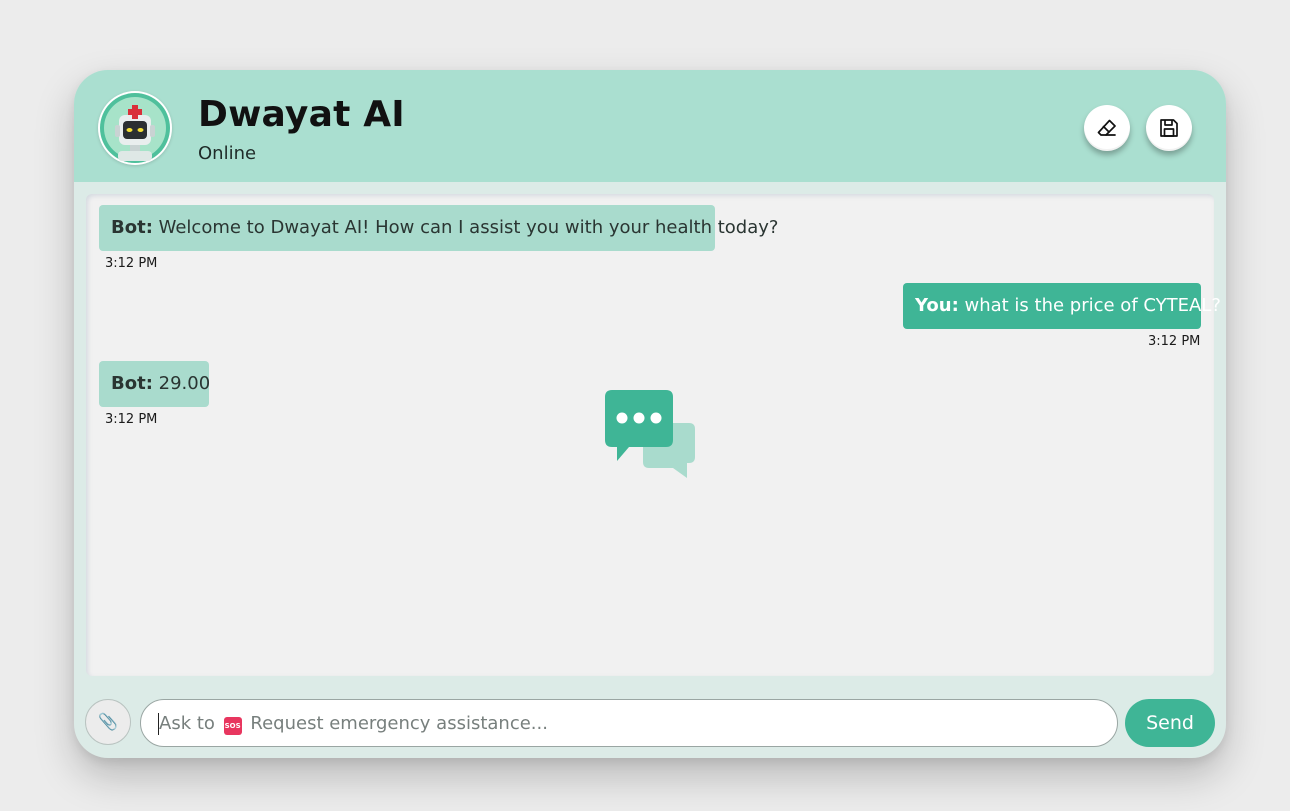 The width and height of the screenshot is (1290, 811). I want to click on attach-button: 📎, so click(108, 722).